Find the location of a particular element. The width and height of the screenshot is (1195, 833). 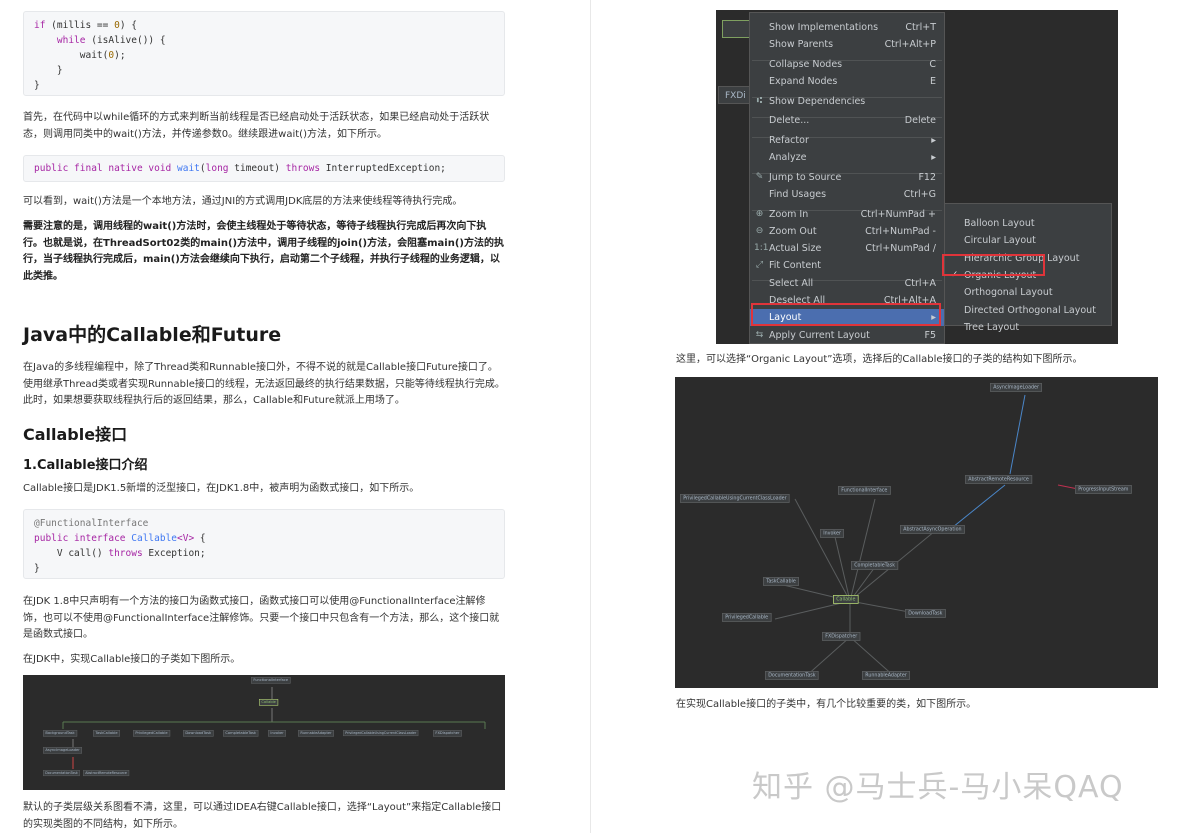

menu-item-shortcut: Ctrl+G is located at coordinates (919, 194).